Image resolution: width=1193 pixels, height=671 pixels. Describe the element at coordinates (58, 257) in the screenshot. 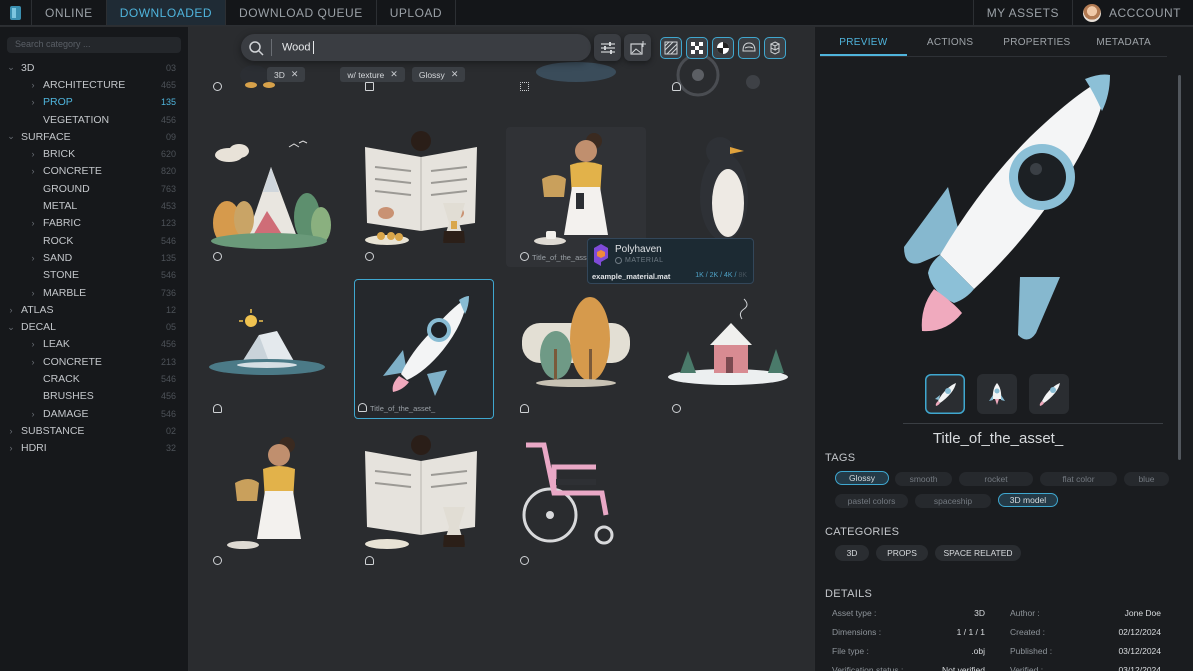

I see `category-label: SAND` at that location.